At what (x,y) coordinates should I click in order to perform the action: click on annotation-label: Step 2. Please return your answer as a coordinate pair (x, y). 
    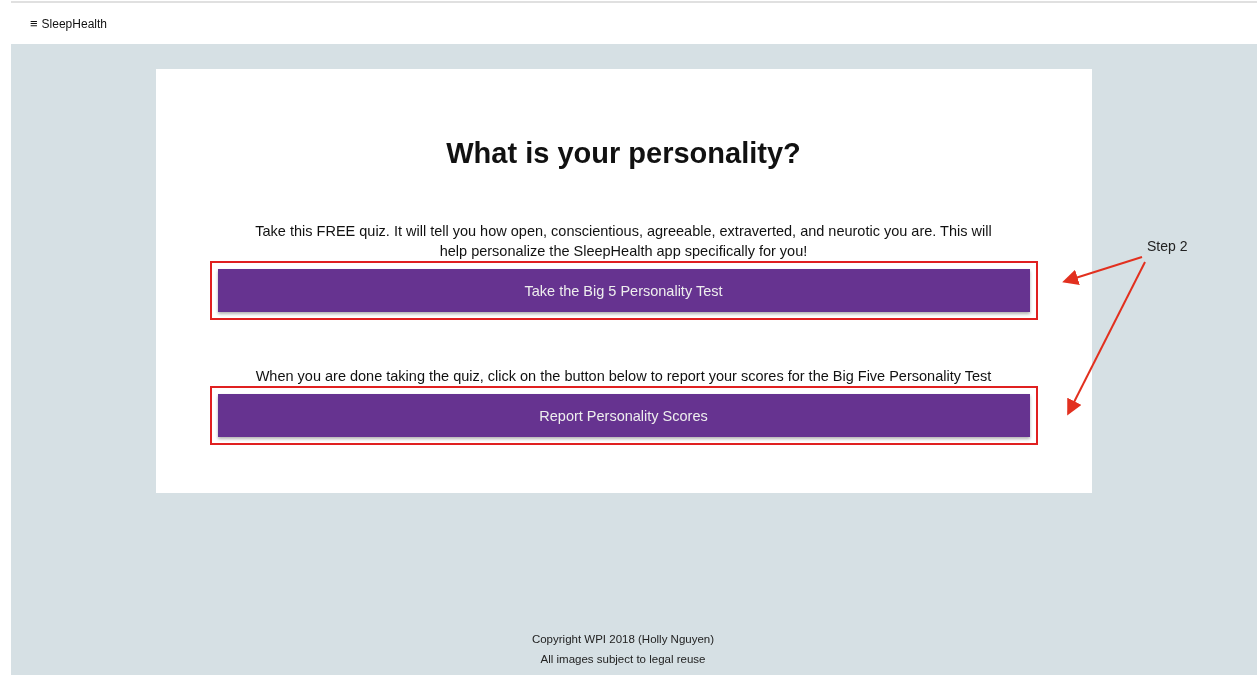
    Looking at the image, I should click on (1167, 246).